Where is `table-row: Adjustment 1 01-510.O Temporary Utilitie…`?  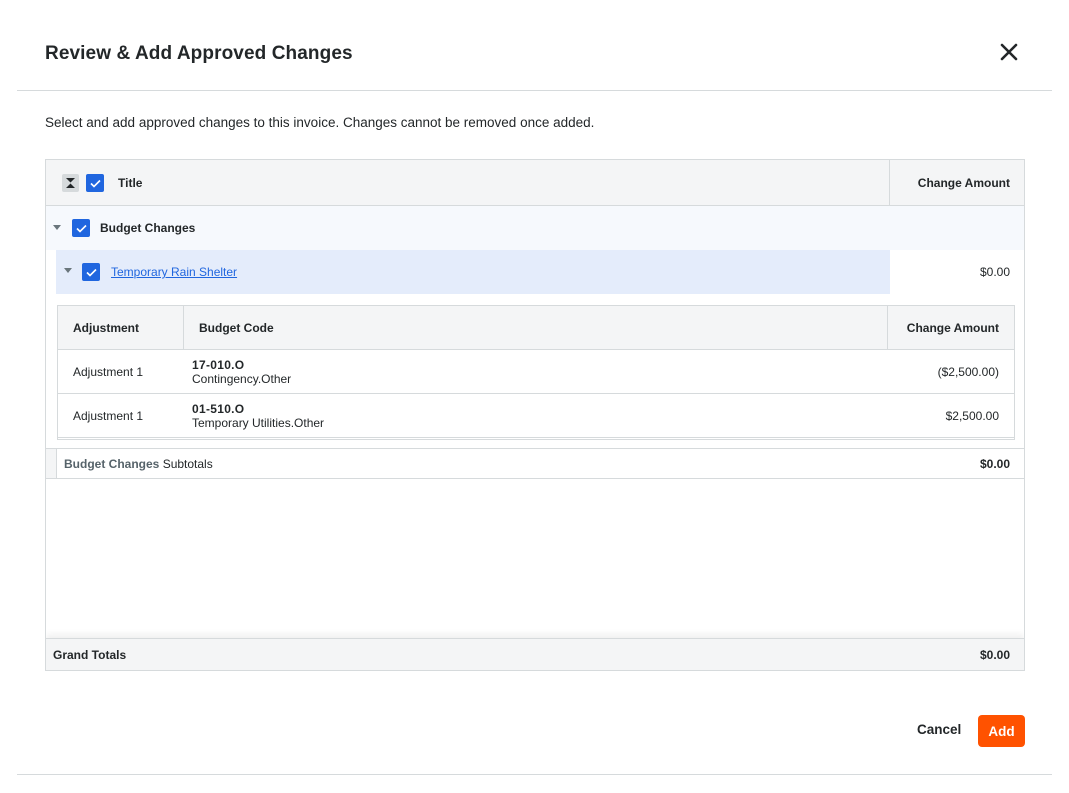 table-row: Adjustment 1 01-510.O Temporary Utilitie… is located at coordinates (536, 416).